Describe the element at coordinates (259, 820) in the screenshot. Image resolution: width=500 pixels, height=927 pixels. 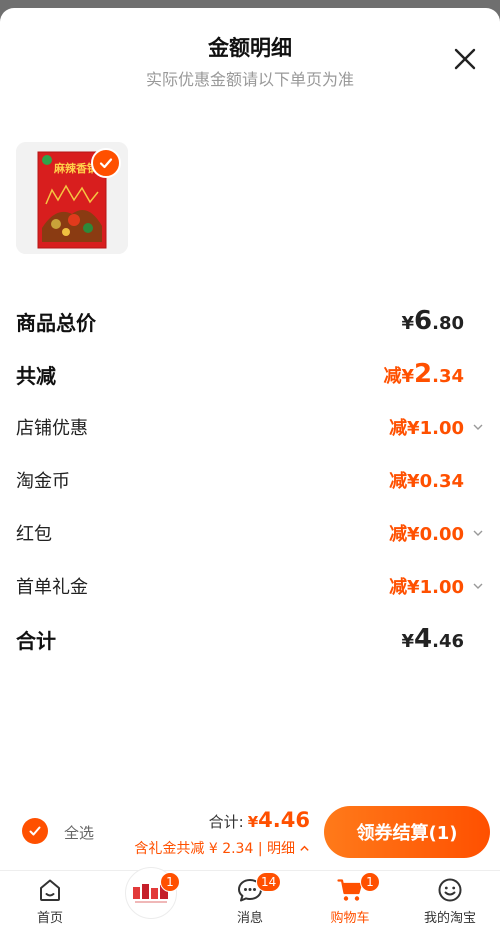
I see `footer-total: 合计: ¥ 4.46` at that location.